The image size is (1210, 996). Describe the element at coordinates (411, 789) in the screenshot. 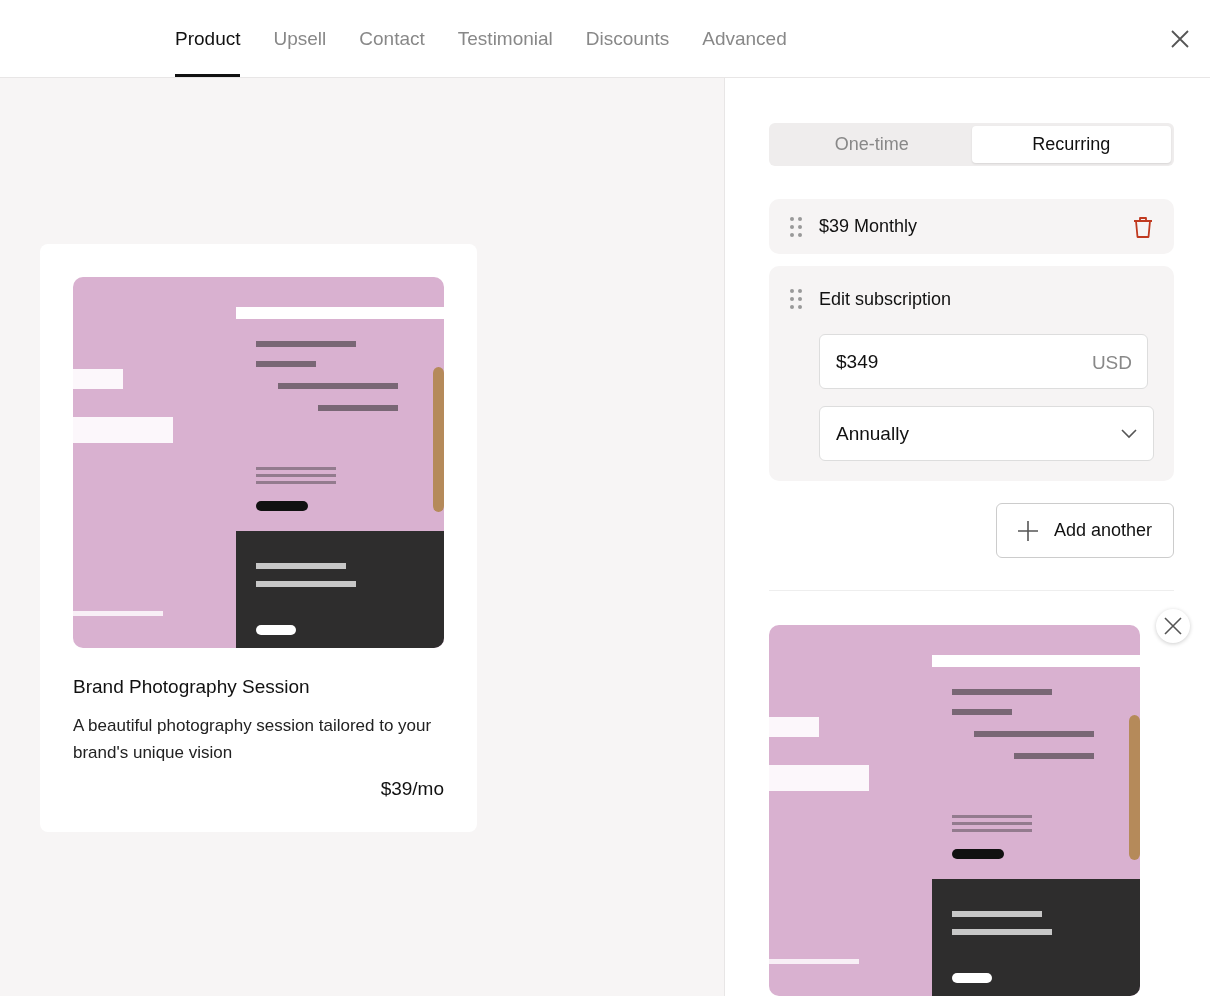

I see `product-price: $39/mo` at that location.